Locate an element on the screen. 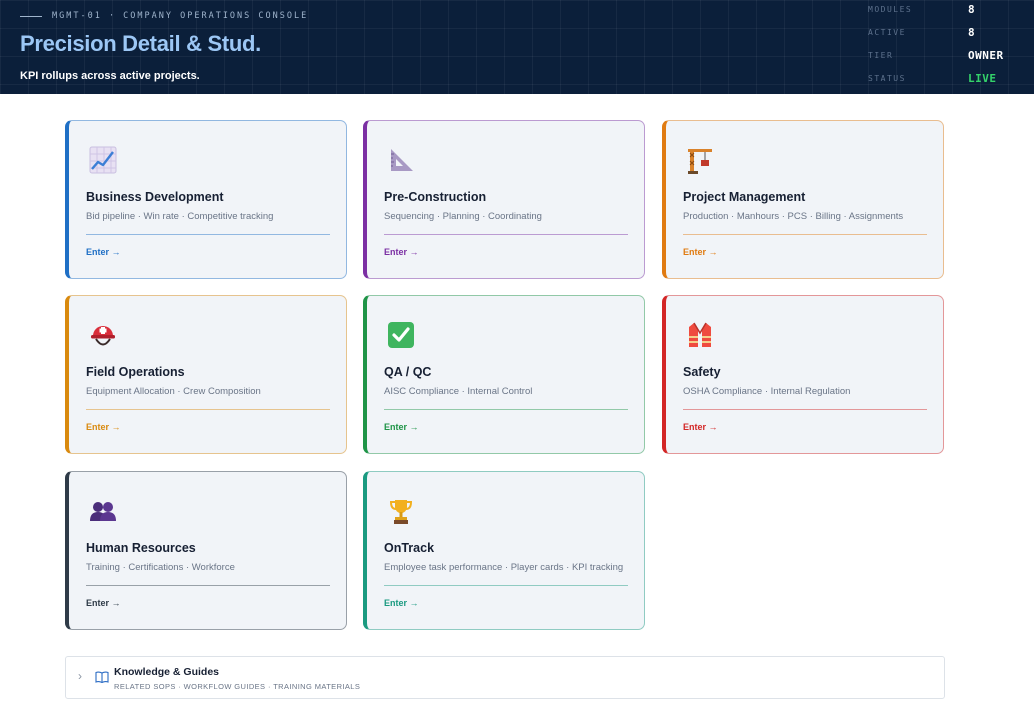 The image size is (1034, 710). check-mark-button-icon is located at coordinates (401, 335).